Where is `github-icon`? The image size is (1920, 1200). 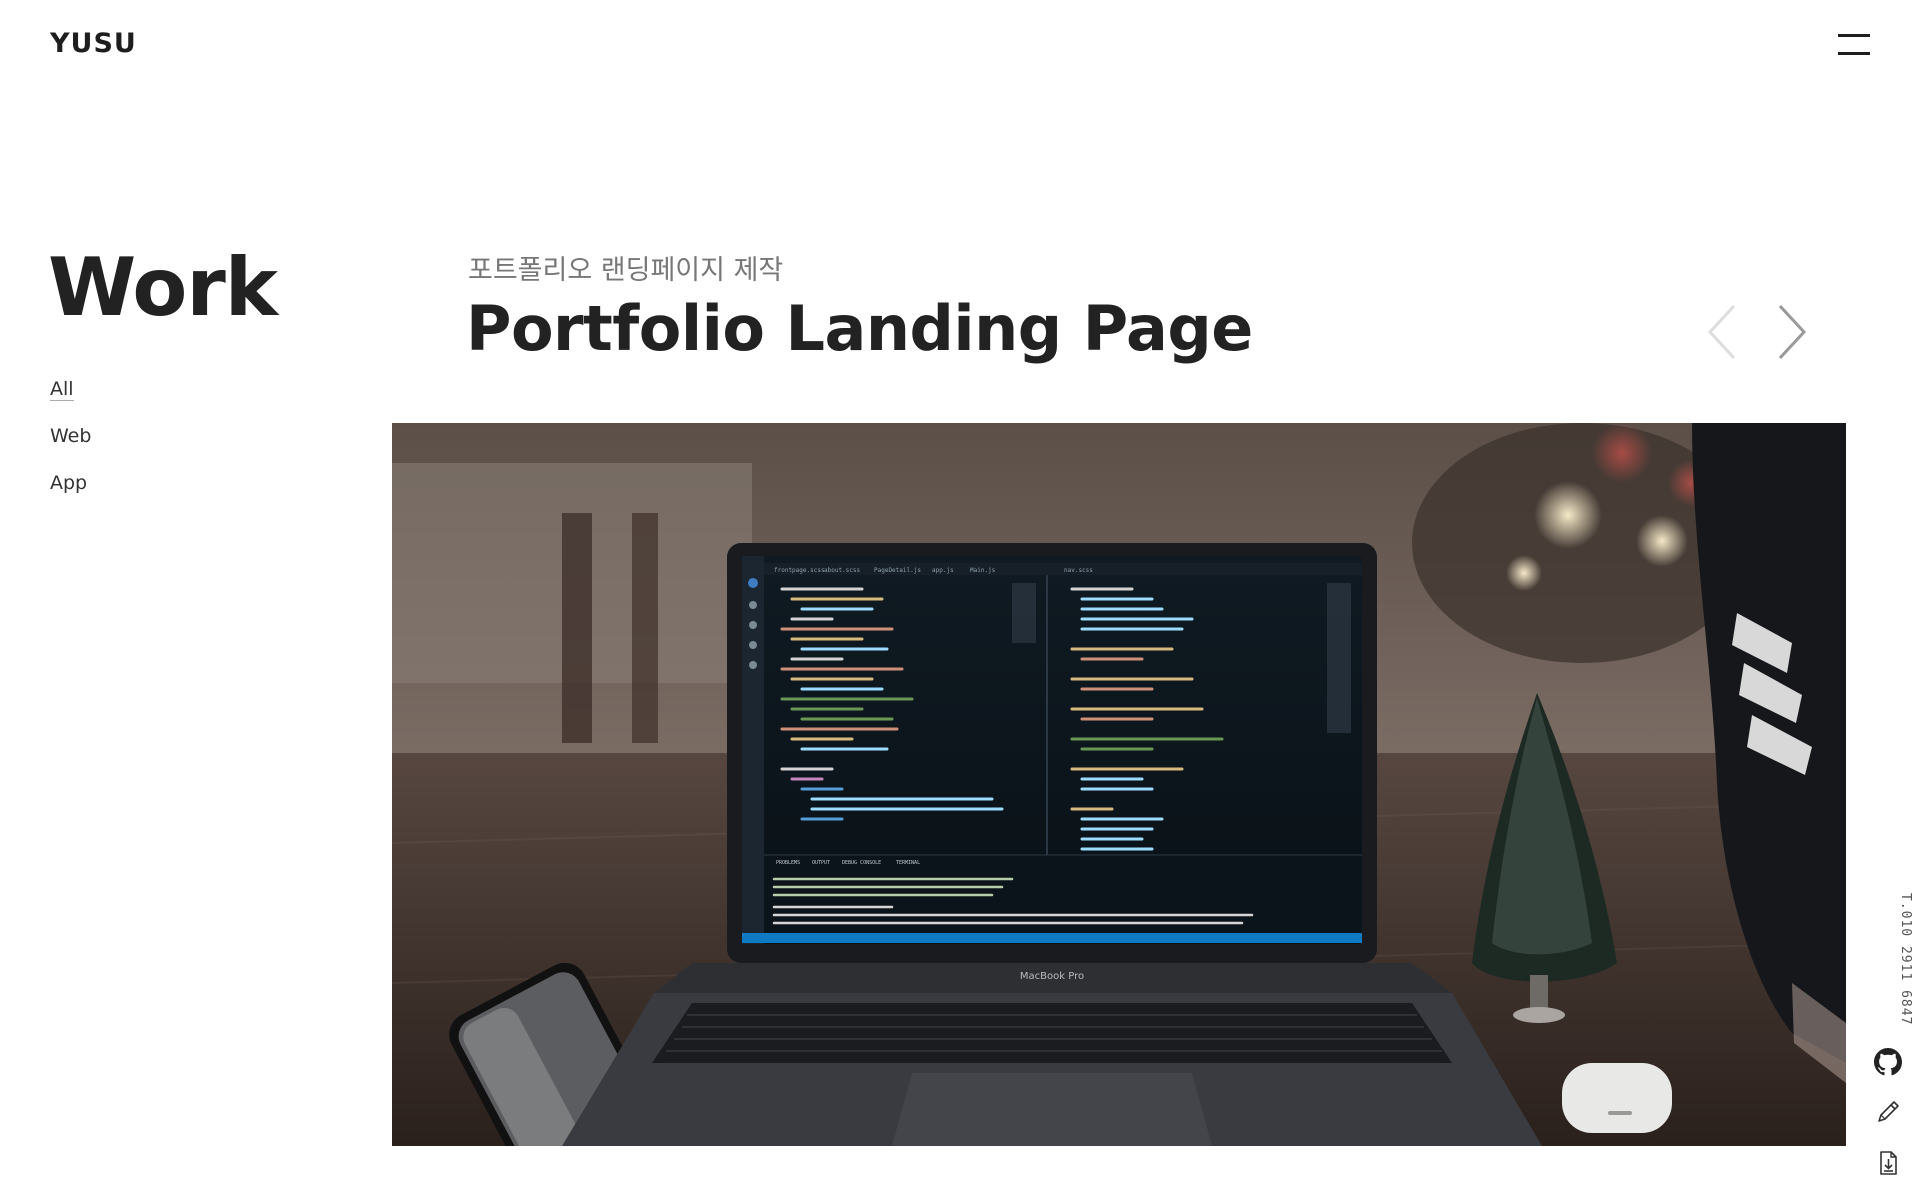
github-icon is located at coordinates (1888, 1062).